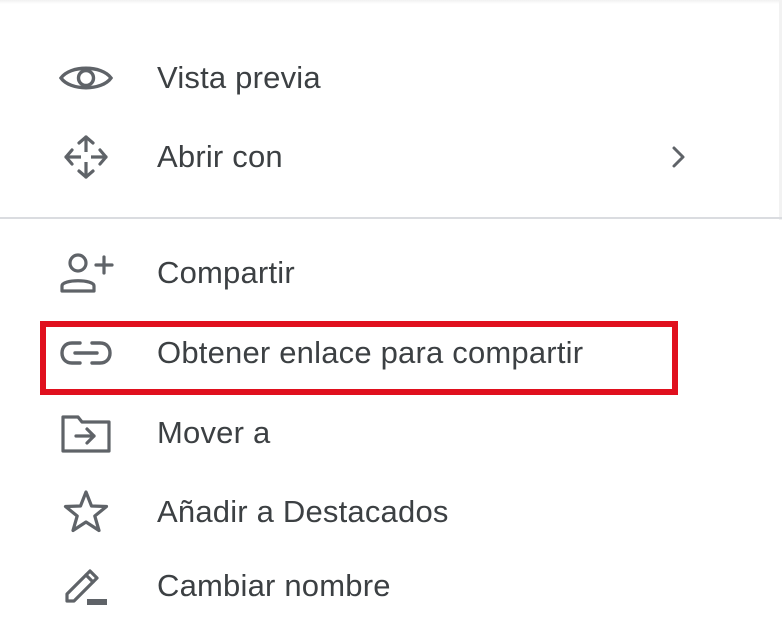 The height and width of the screenshot is (620, 782). I want to click on menu-item-label: Compartir, so click(226, 272).